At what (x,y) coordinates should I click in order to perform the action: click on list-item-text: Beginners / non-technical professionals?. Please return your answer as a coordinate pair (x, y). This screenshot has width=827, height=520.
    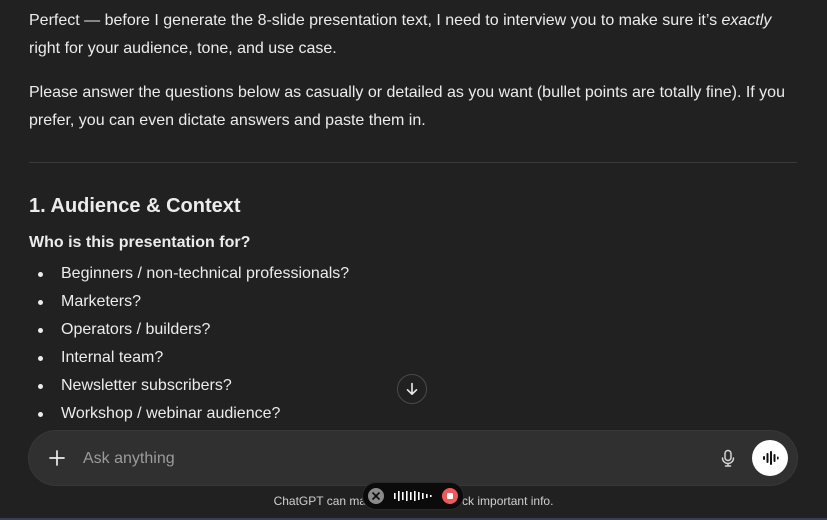
    Looking at the image, I should click on (205, 273).